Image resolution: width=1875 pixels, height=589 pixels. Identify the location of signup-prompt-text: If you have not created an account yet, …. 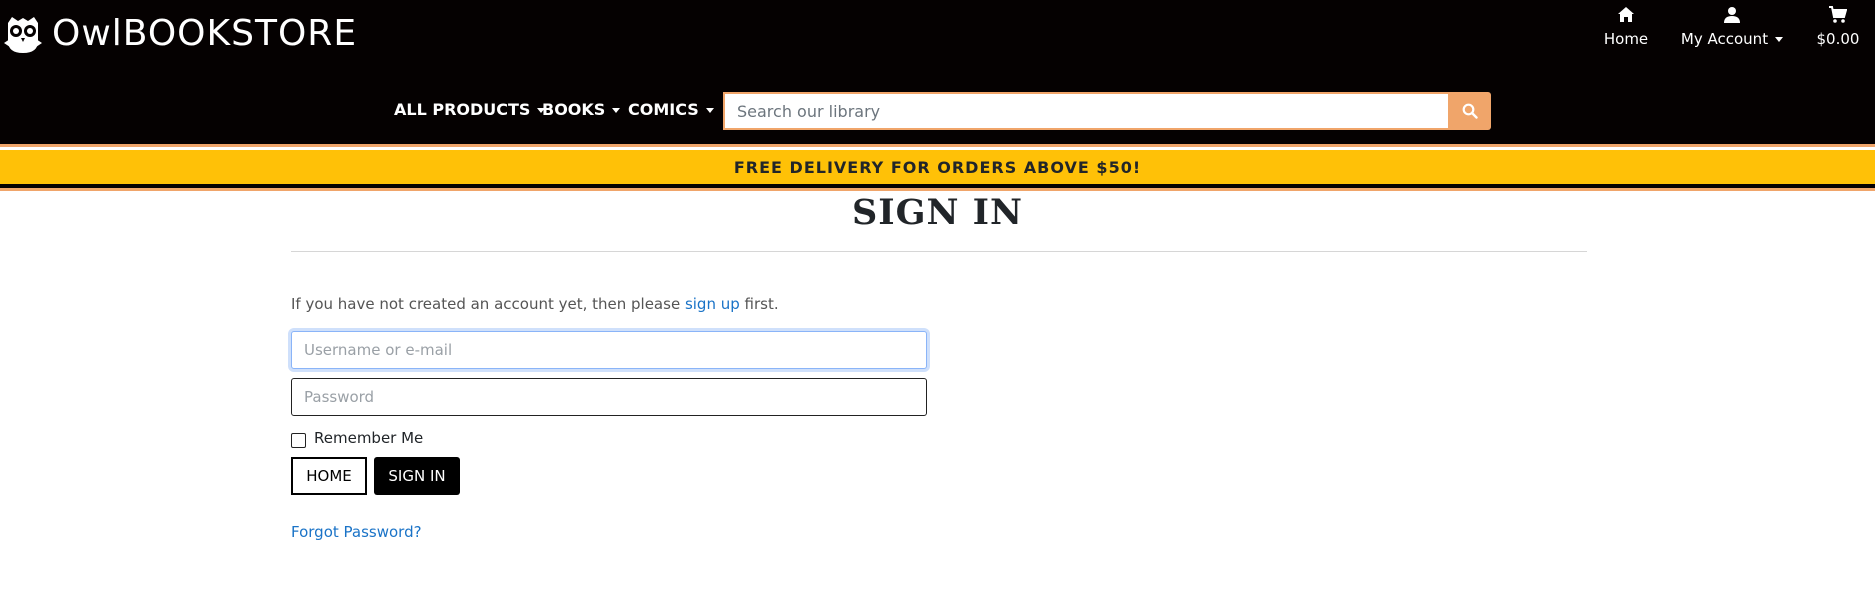
(488, 304).